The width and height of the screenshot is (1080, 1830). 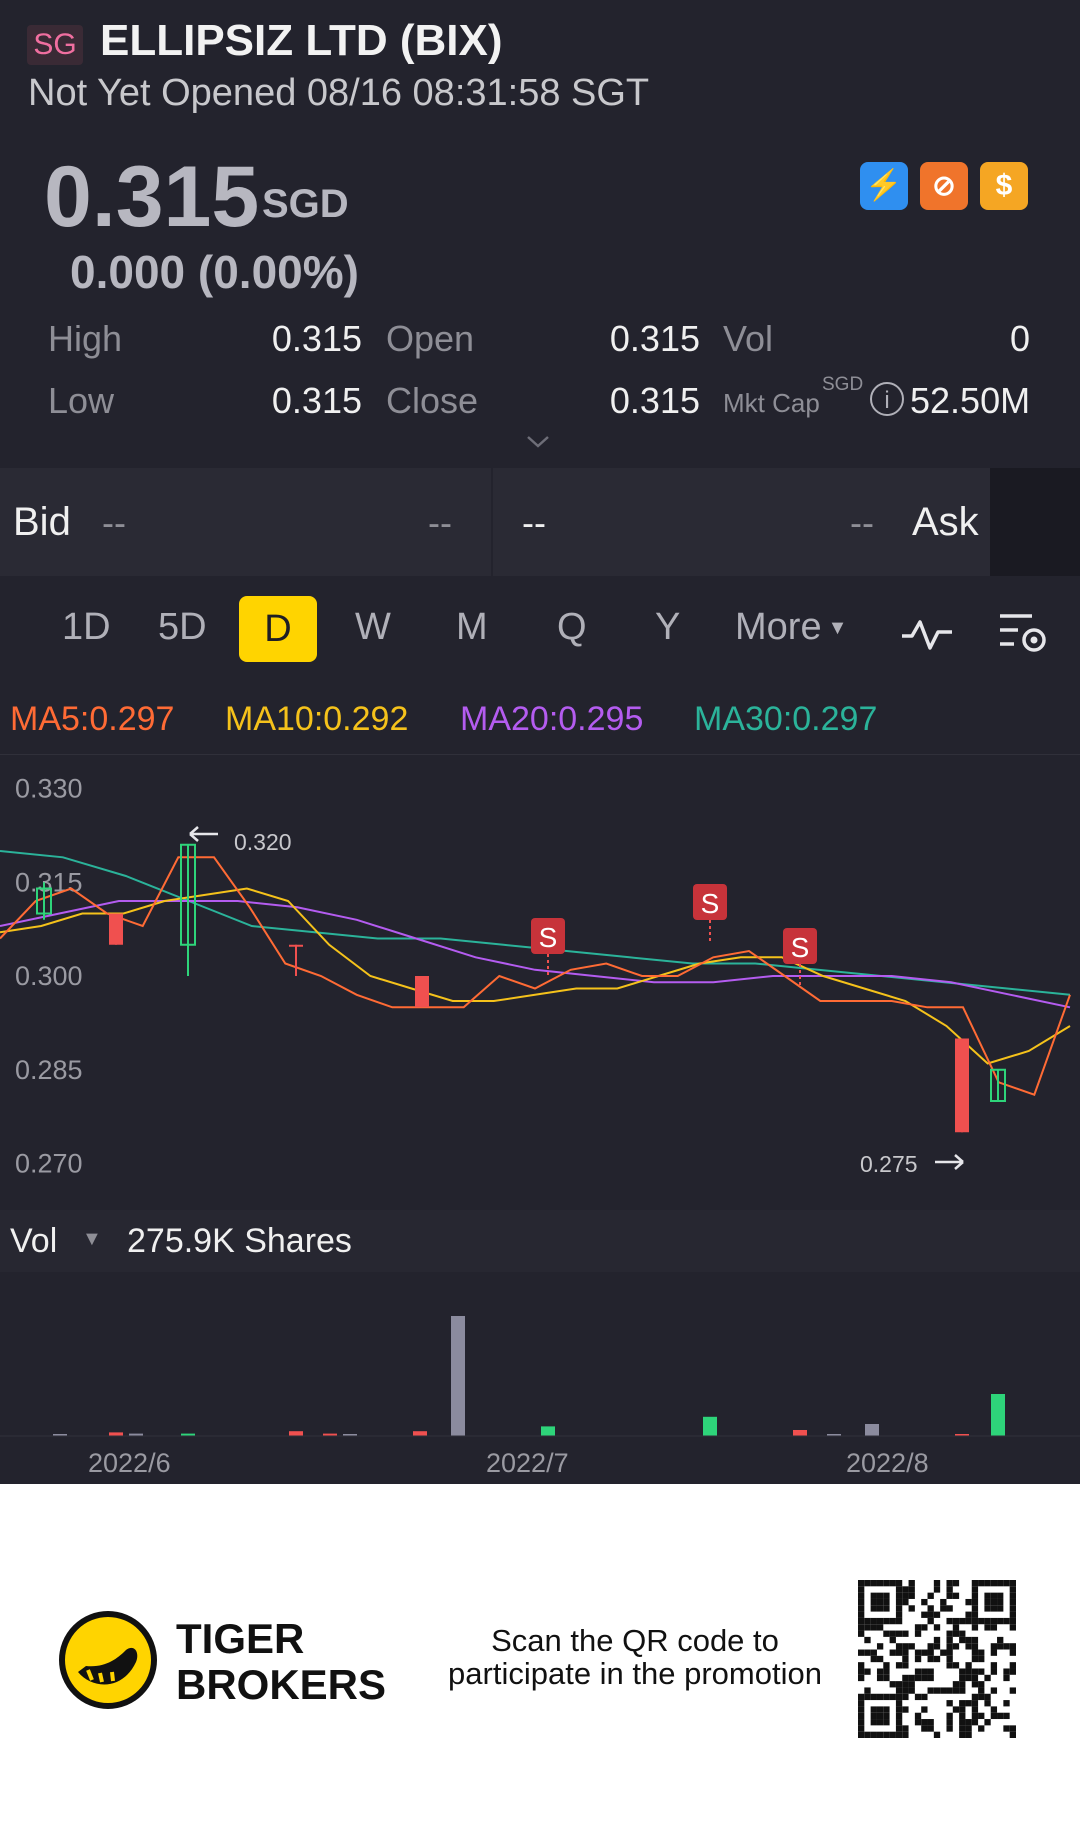 I want to click on more-label: More, so click(x=778, y=627).